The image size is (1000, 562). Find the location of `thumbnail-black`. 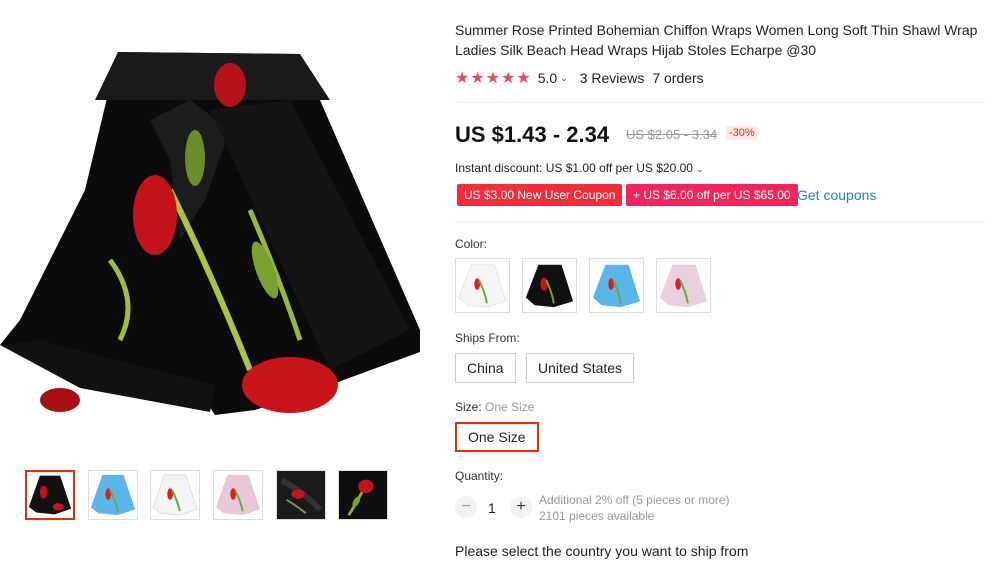

thumbnail-black is located at coordinates (50, 495).